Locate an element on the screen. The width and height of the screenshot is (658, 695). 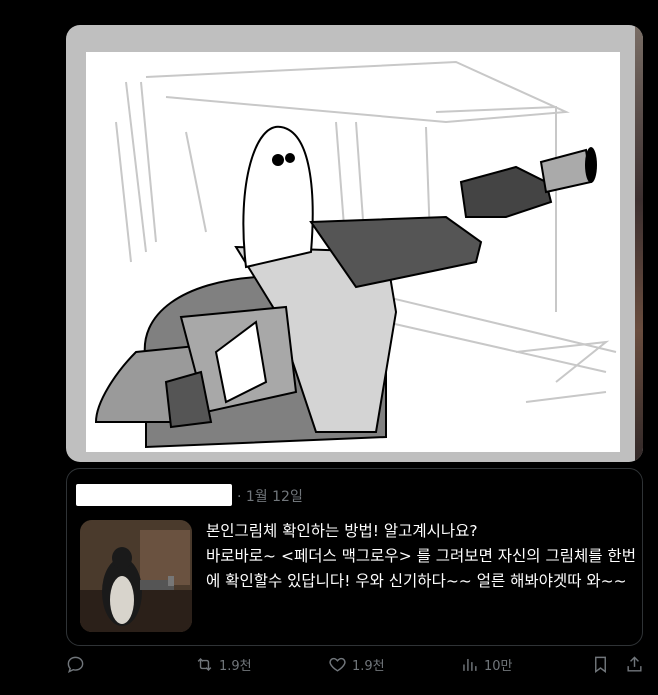
views-count: 10만 is located at coordinates (498, 666).